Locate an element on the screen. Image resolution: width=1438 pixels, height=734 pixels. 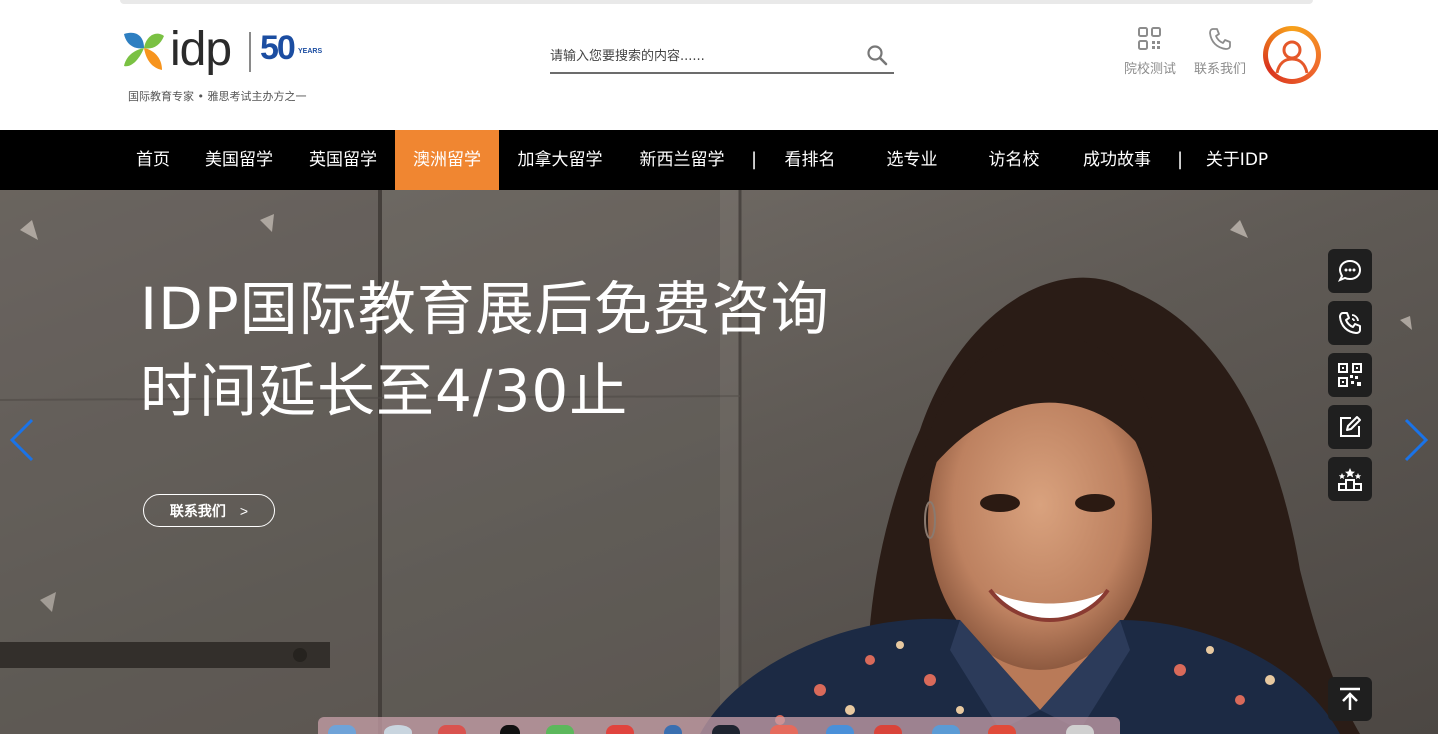
carousel-next-arrow-icon is located at coordinates (1415, 440).